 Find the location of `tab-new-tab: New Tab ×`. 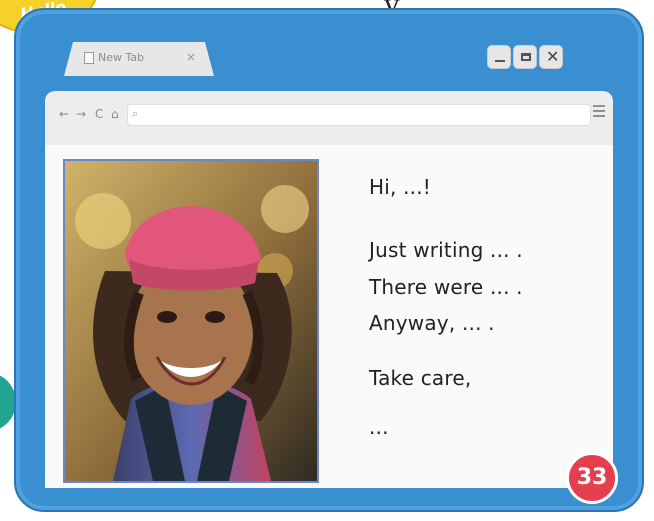

tab-new-tab: New Tab × is located at coordinates (139, 59).